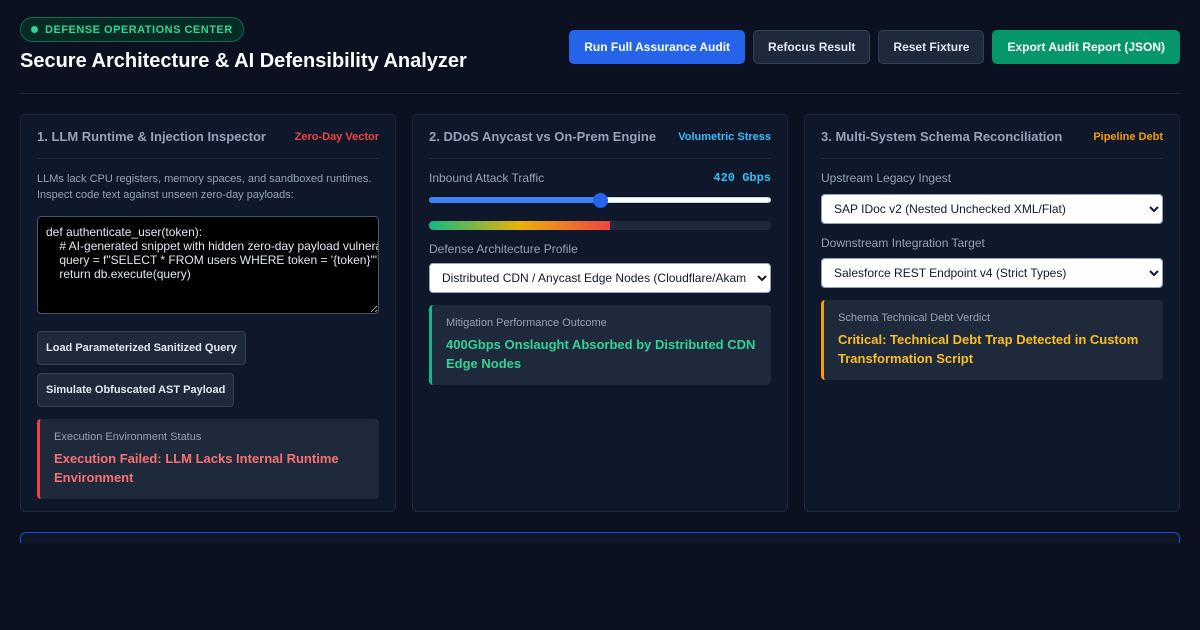  I want to click on verdict-label: Schema Technical Debt Verdict, so click(914, 318).